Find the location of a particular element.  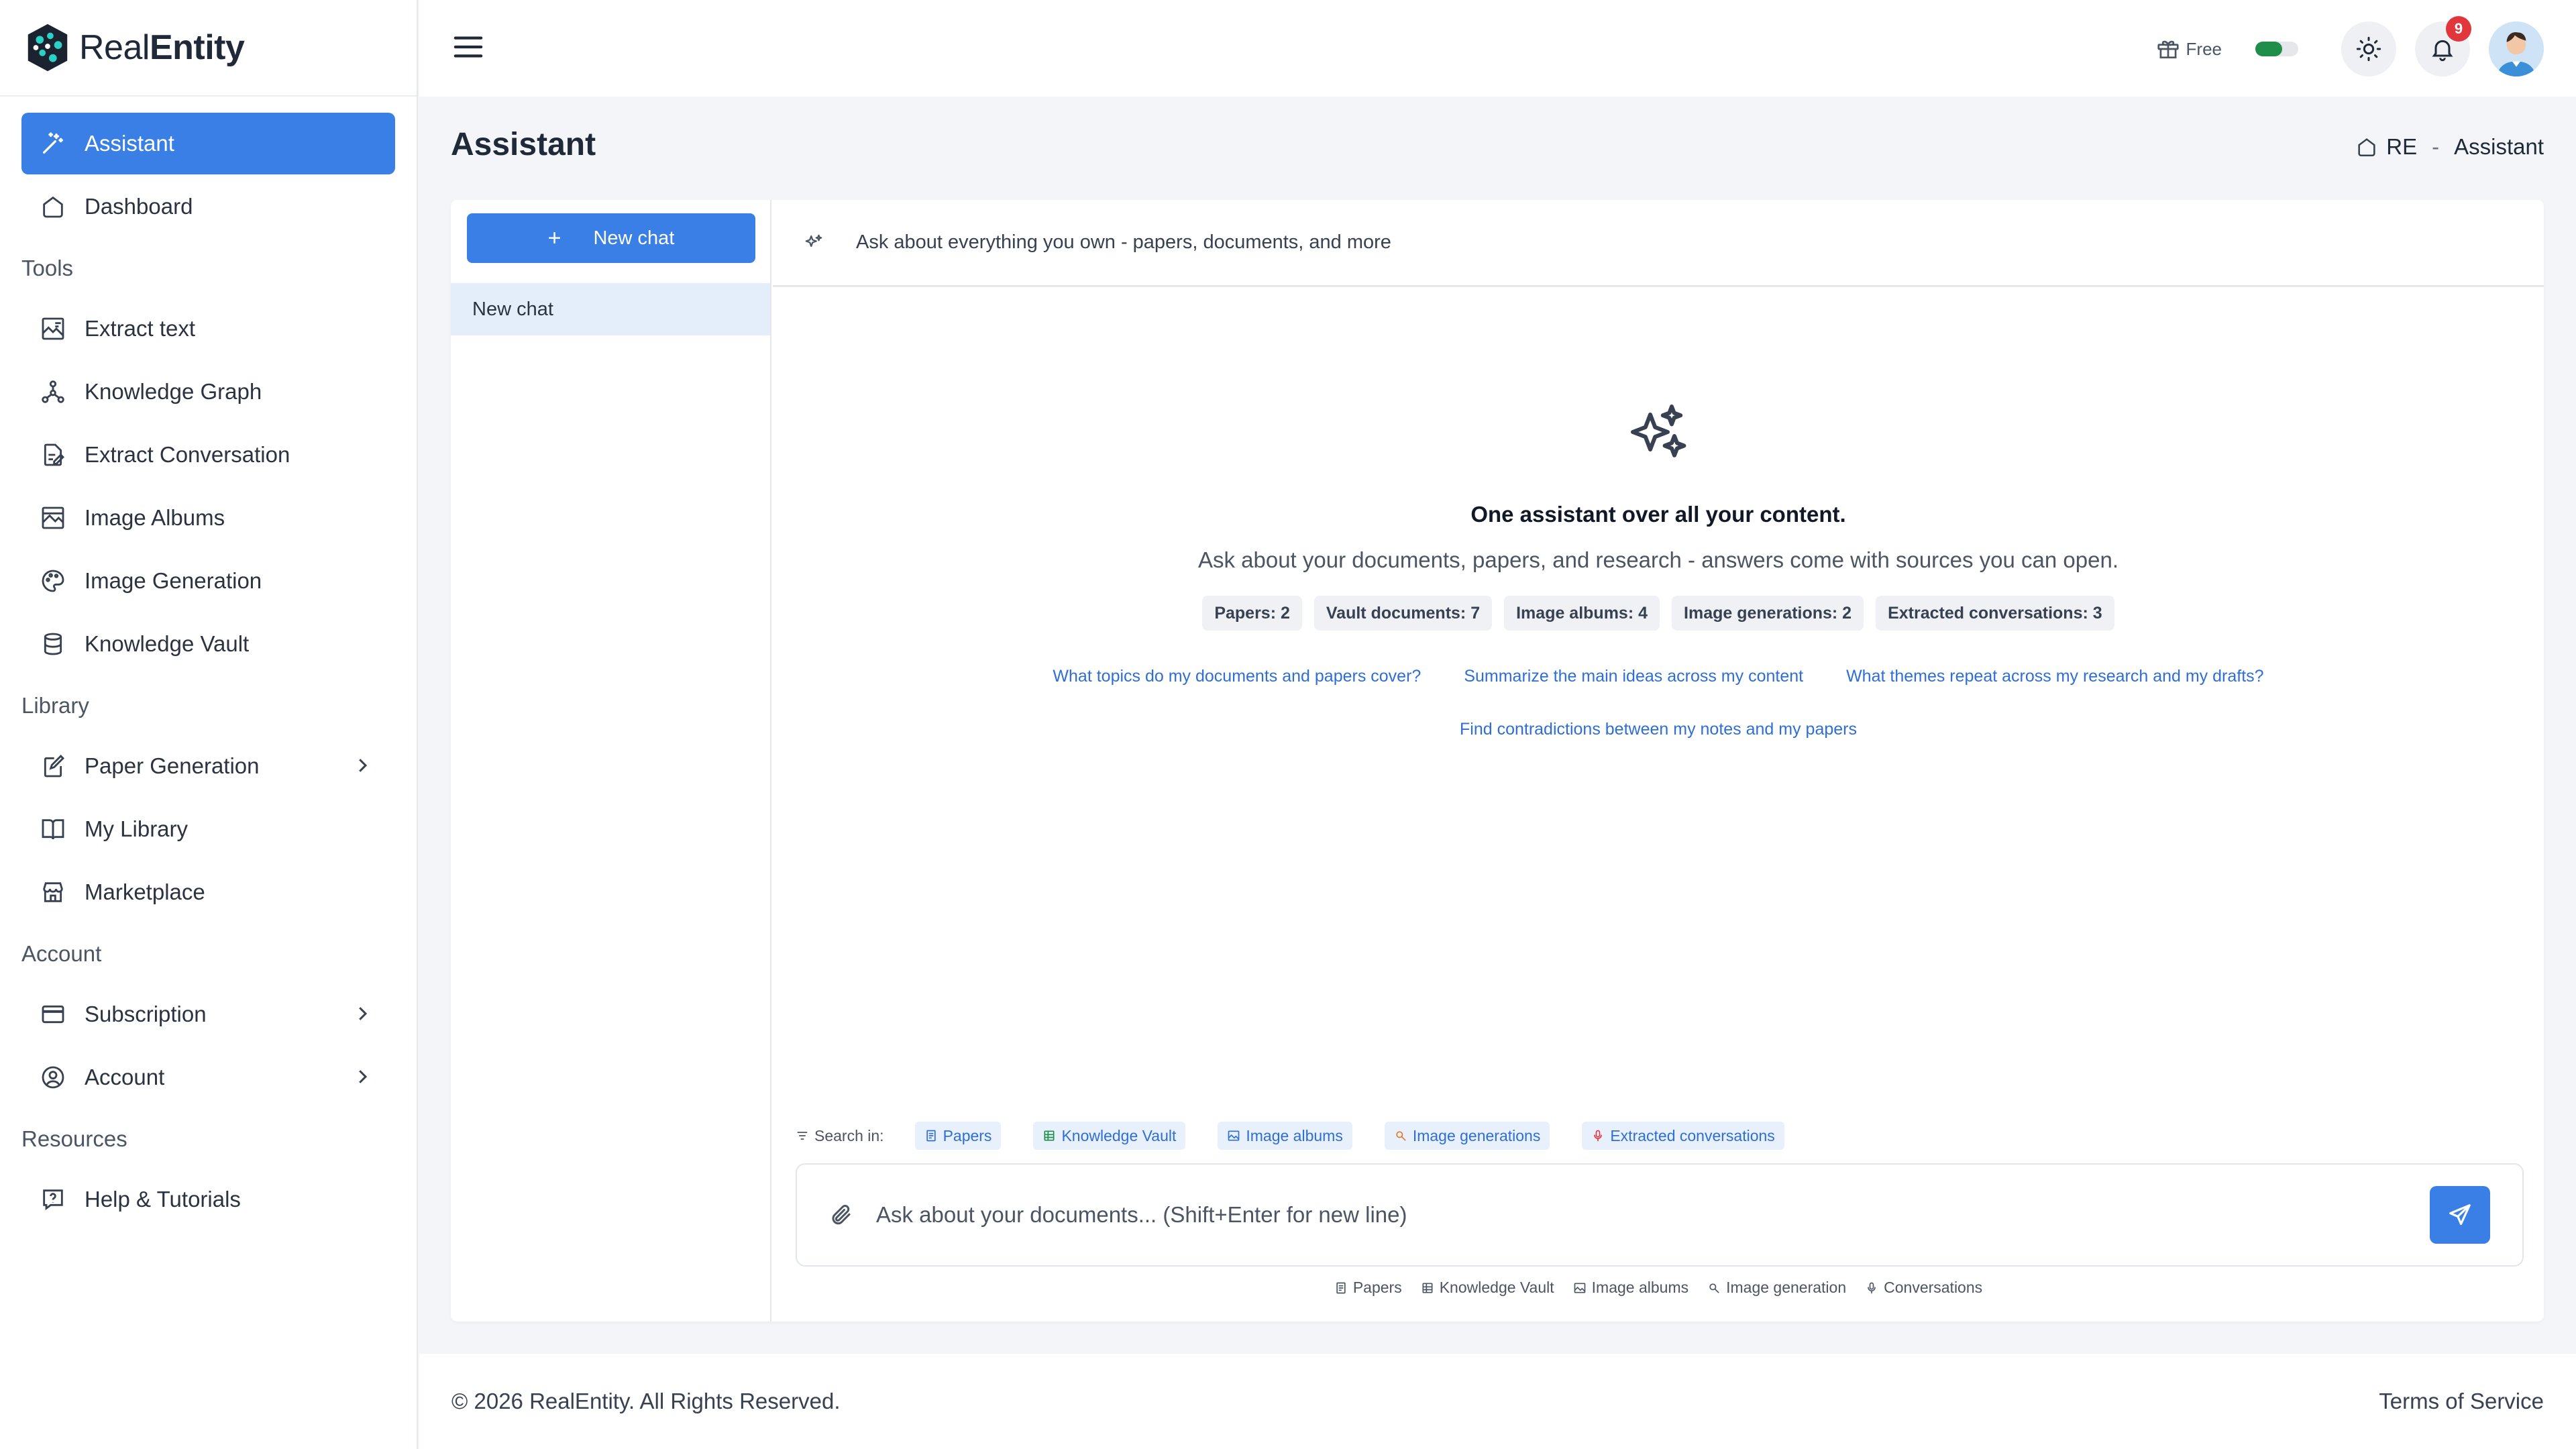

vault-icon is located at coordinates (1427, 1288).